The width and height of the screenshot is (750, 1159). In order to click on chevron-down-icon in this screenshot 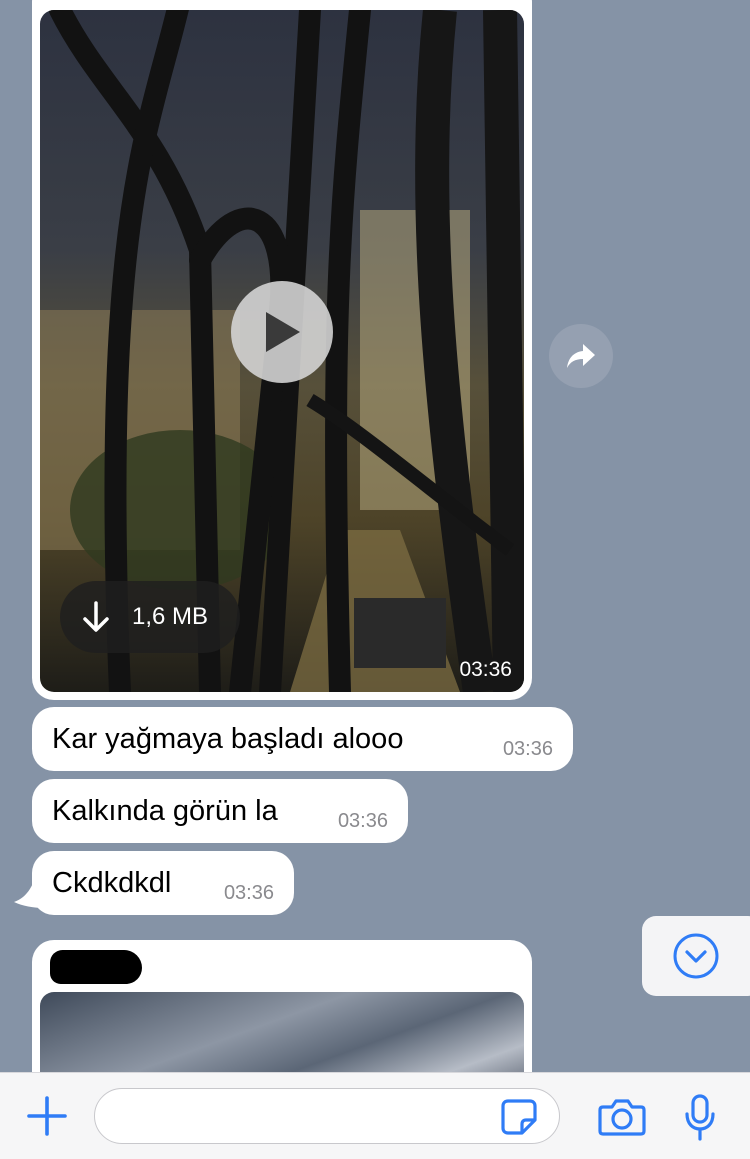, I will do `click(696, 956)`.